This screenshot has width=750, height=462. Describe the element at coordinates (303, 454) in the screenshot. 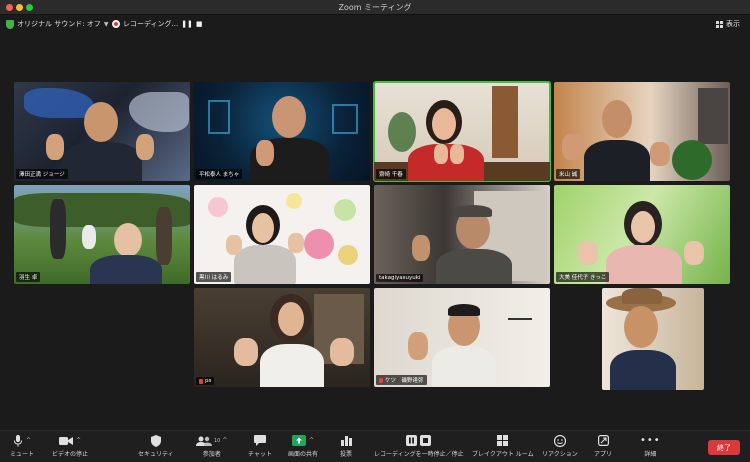

I see `share-screen-label: 画面の共有` at that location.